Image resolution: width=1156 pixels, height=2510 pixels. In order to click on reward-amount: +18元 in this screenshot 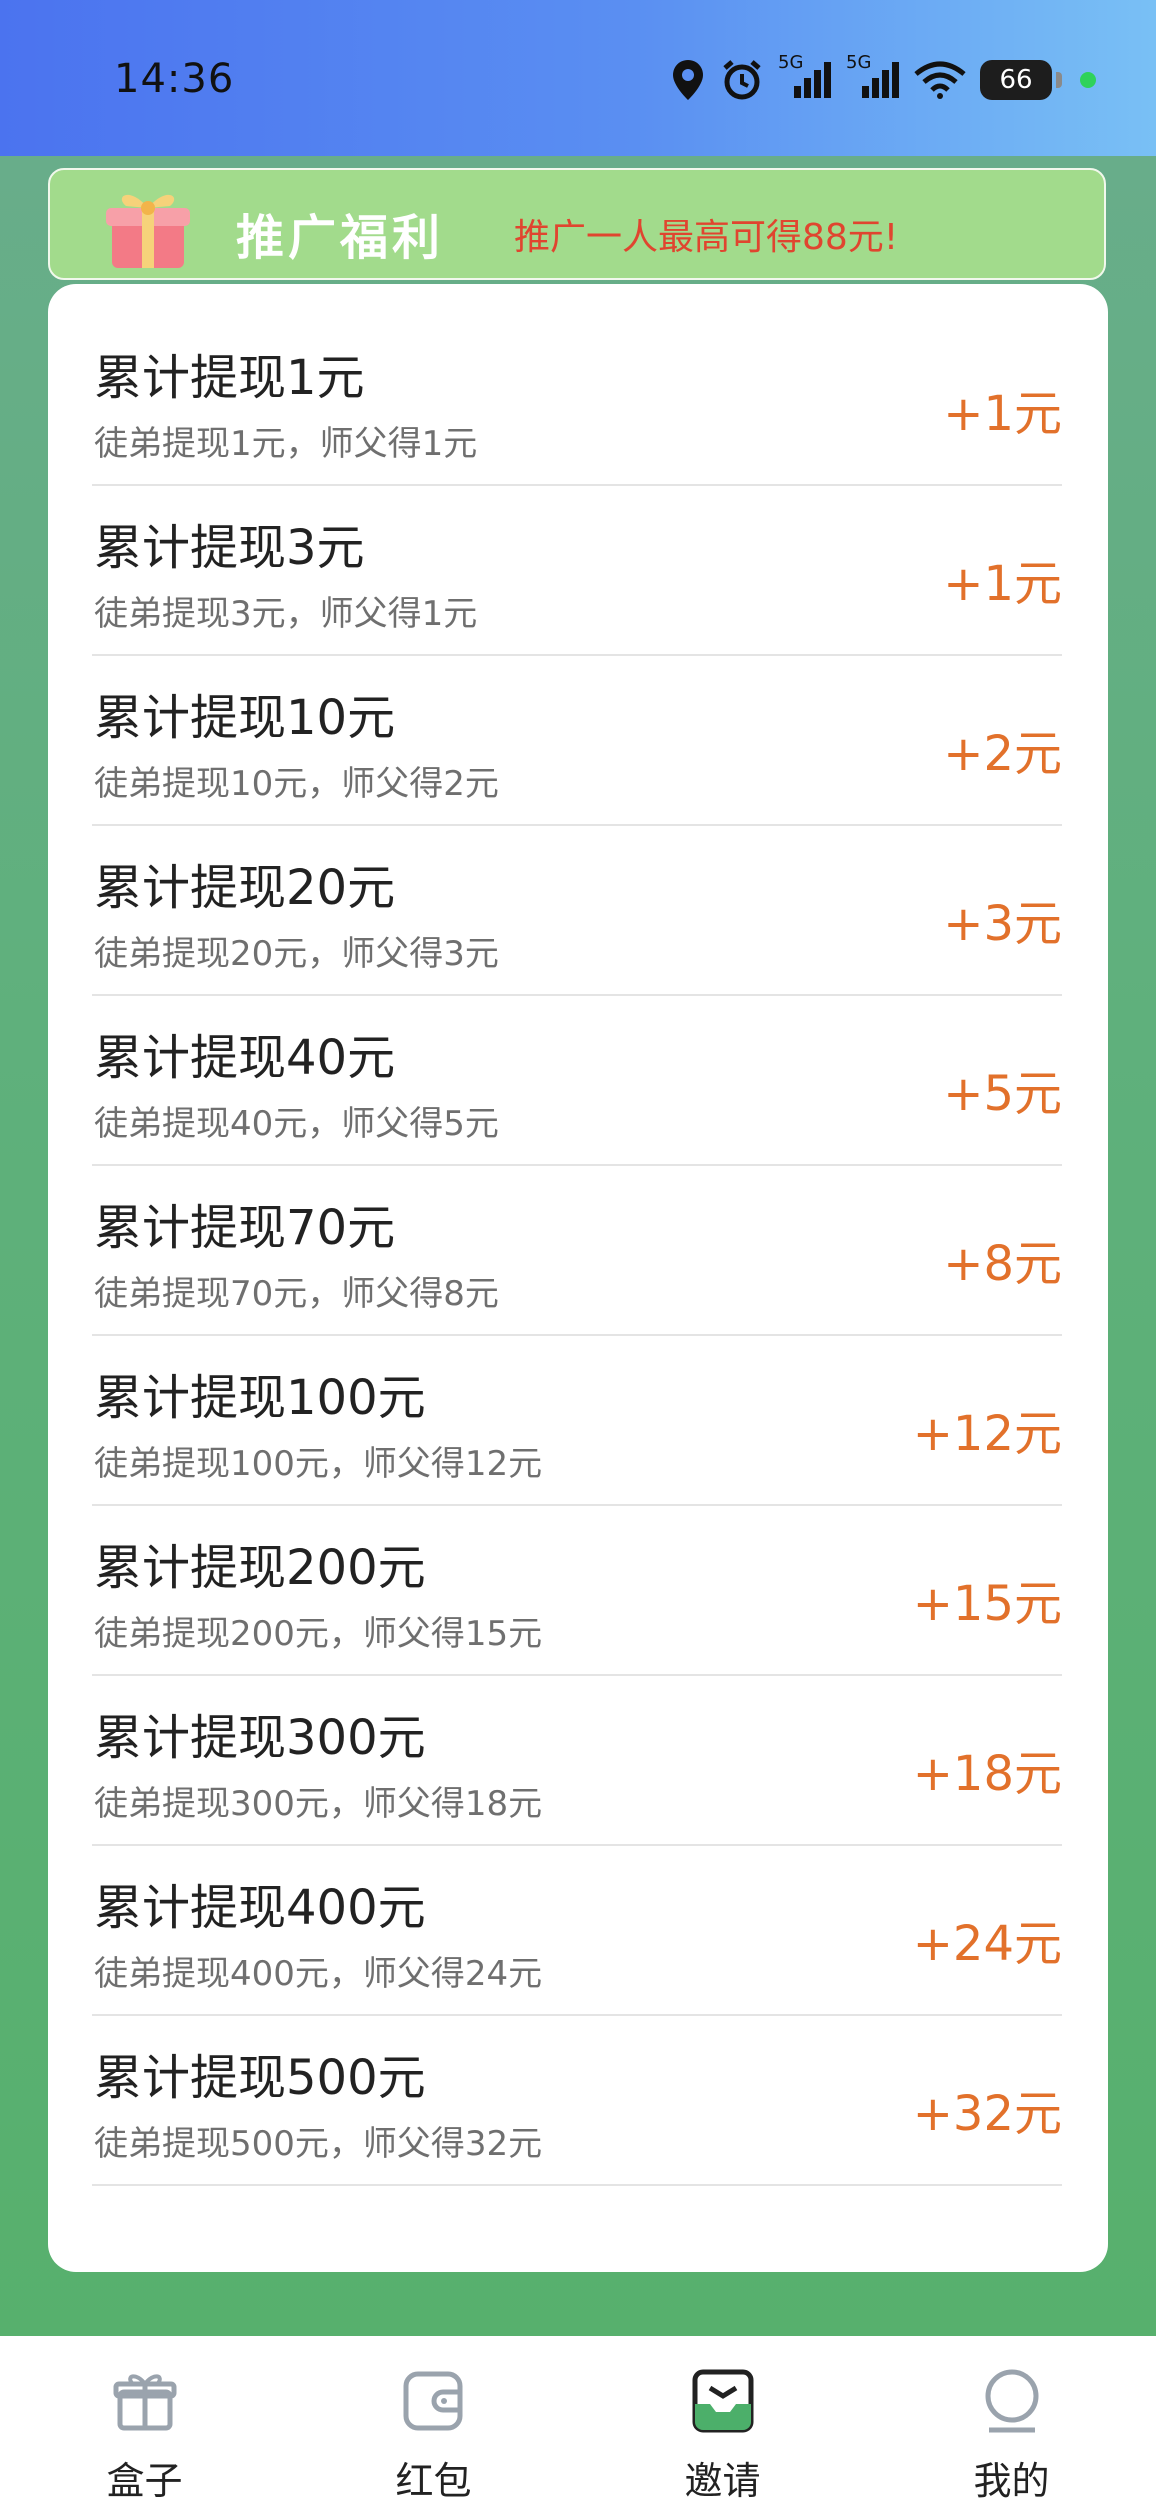, I will do `click(987, 1774)`.